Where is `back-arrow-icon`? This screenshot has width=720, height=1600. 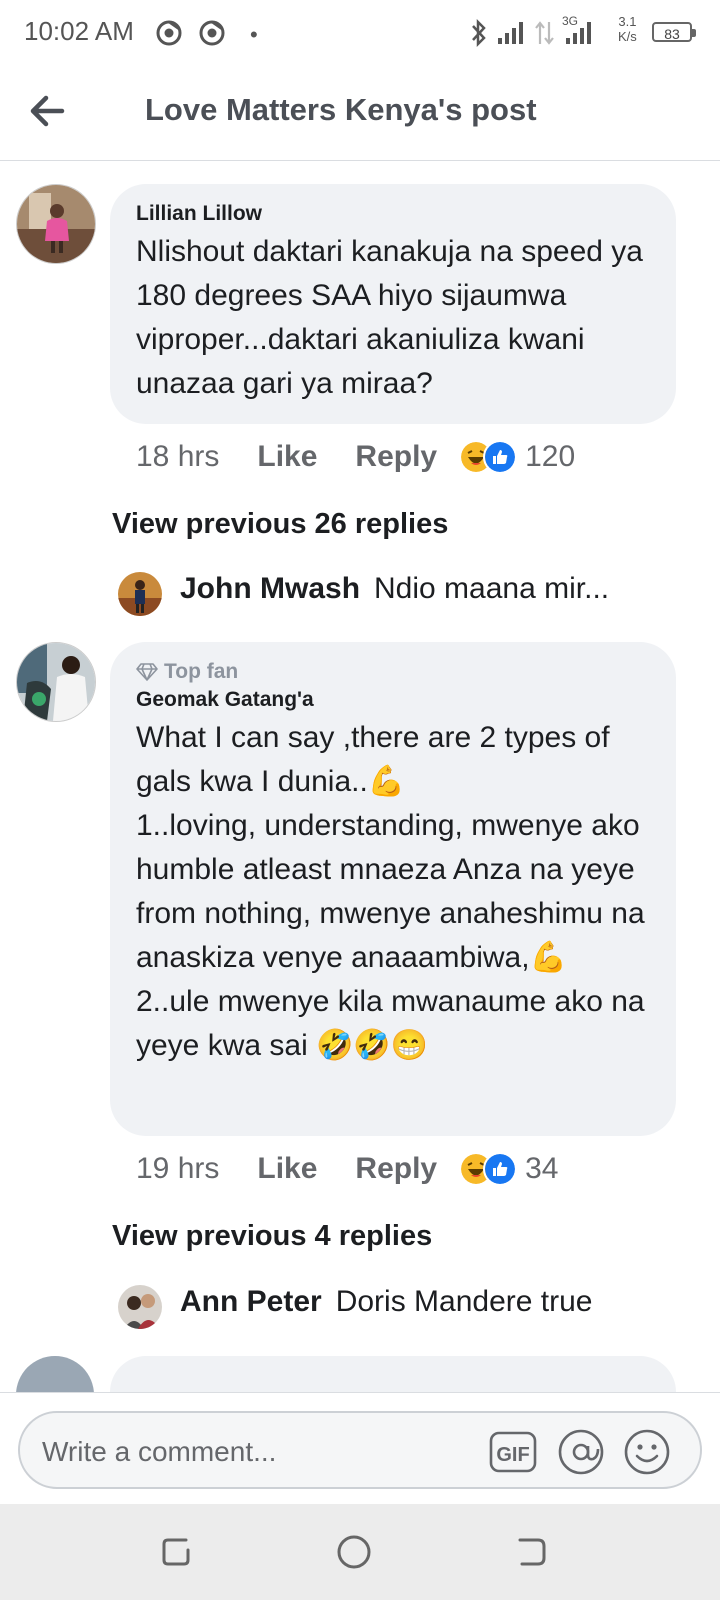 back-arrow-icon is located at coordinates (51, 111).